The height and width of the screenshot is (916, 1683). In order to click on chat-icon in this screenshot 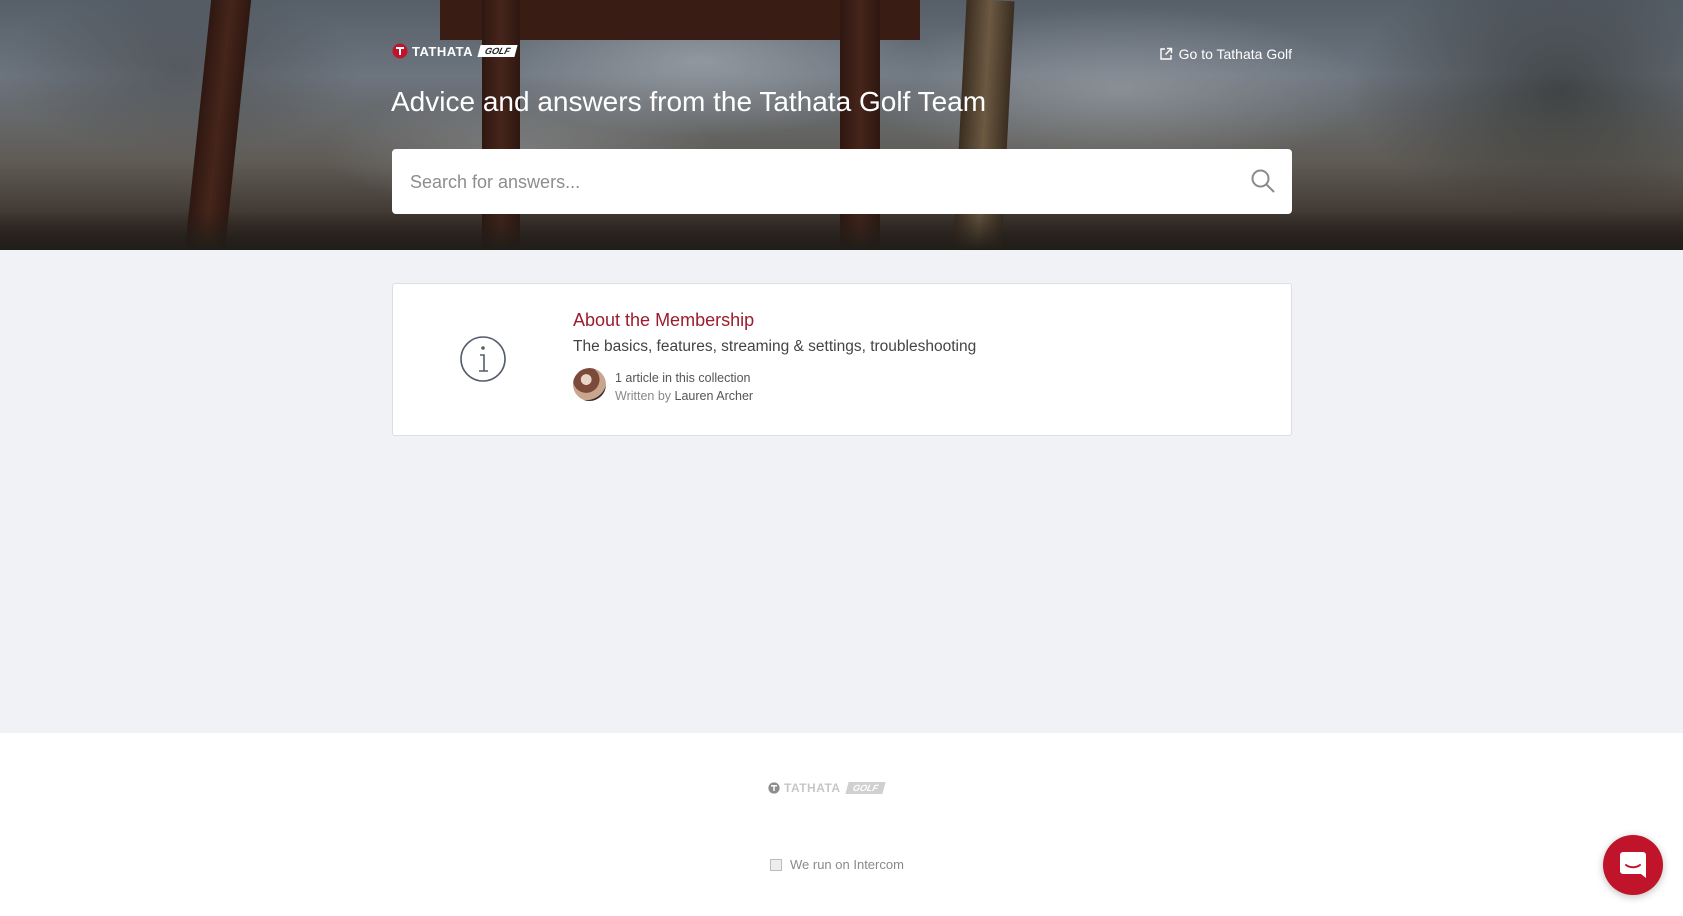, I will do `click(1633, 865)`.